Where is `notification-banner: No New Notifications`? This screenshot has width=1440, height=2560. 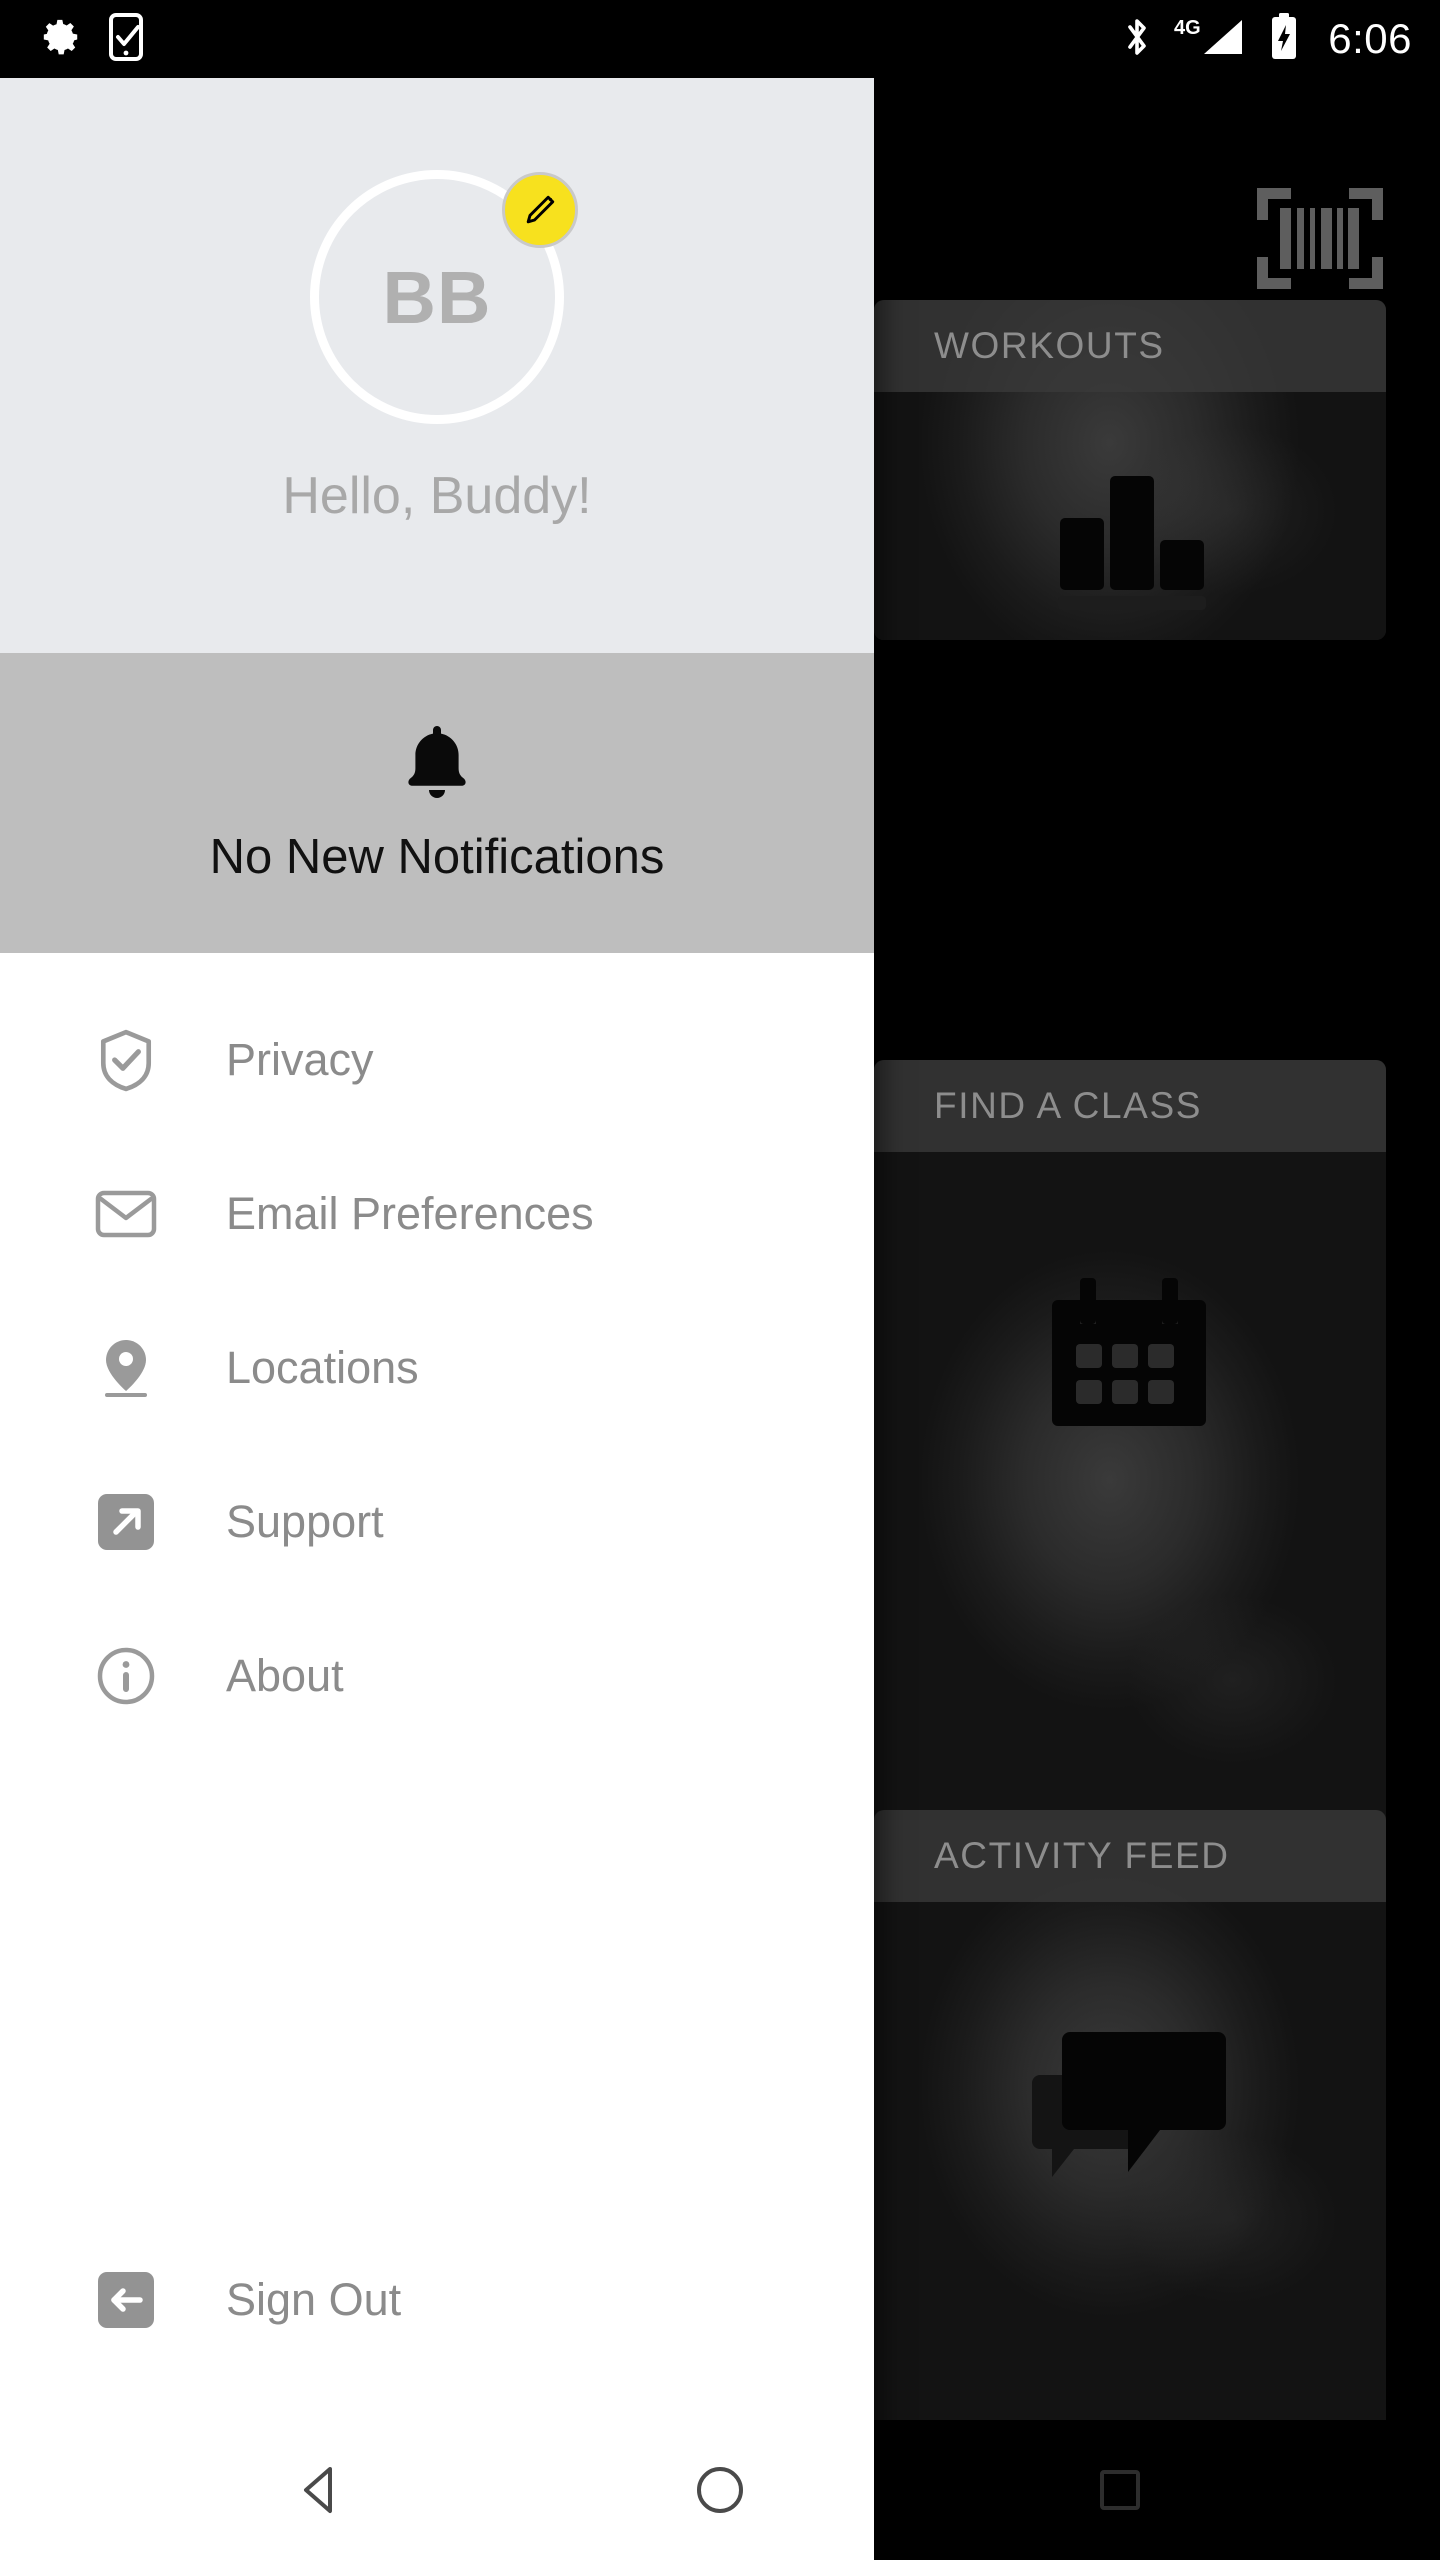
notification-banner: No New Notifications is located at coordinates (437, 803).